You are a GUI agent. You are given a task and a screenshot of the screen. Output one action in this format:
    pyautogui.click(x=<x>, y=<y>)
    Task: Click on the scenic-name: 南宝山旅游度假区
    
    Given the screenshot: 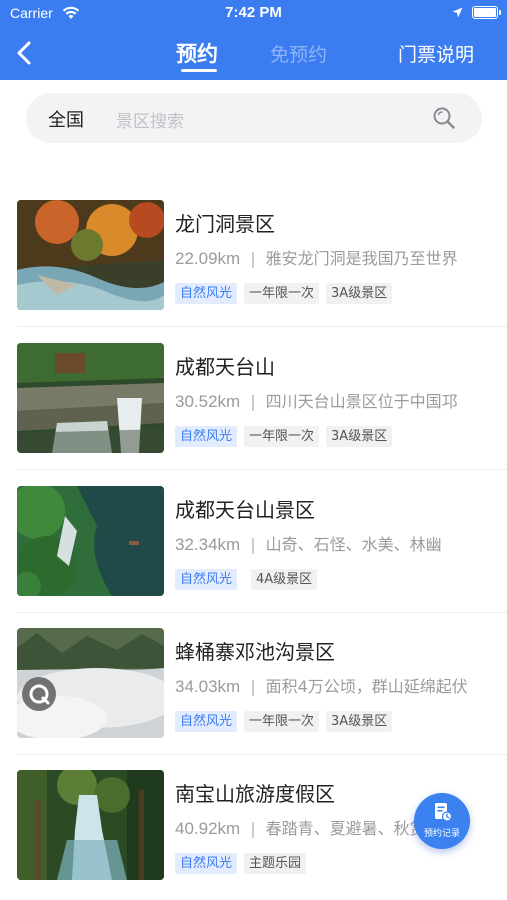 What is the action you would take?
    pyautogui.click(x=255, y=794)
    